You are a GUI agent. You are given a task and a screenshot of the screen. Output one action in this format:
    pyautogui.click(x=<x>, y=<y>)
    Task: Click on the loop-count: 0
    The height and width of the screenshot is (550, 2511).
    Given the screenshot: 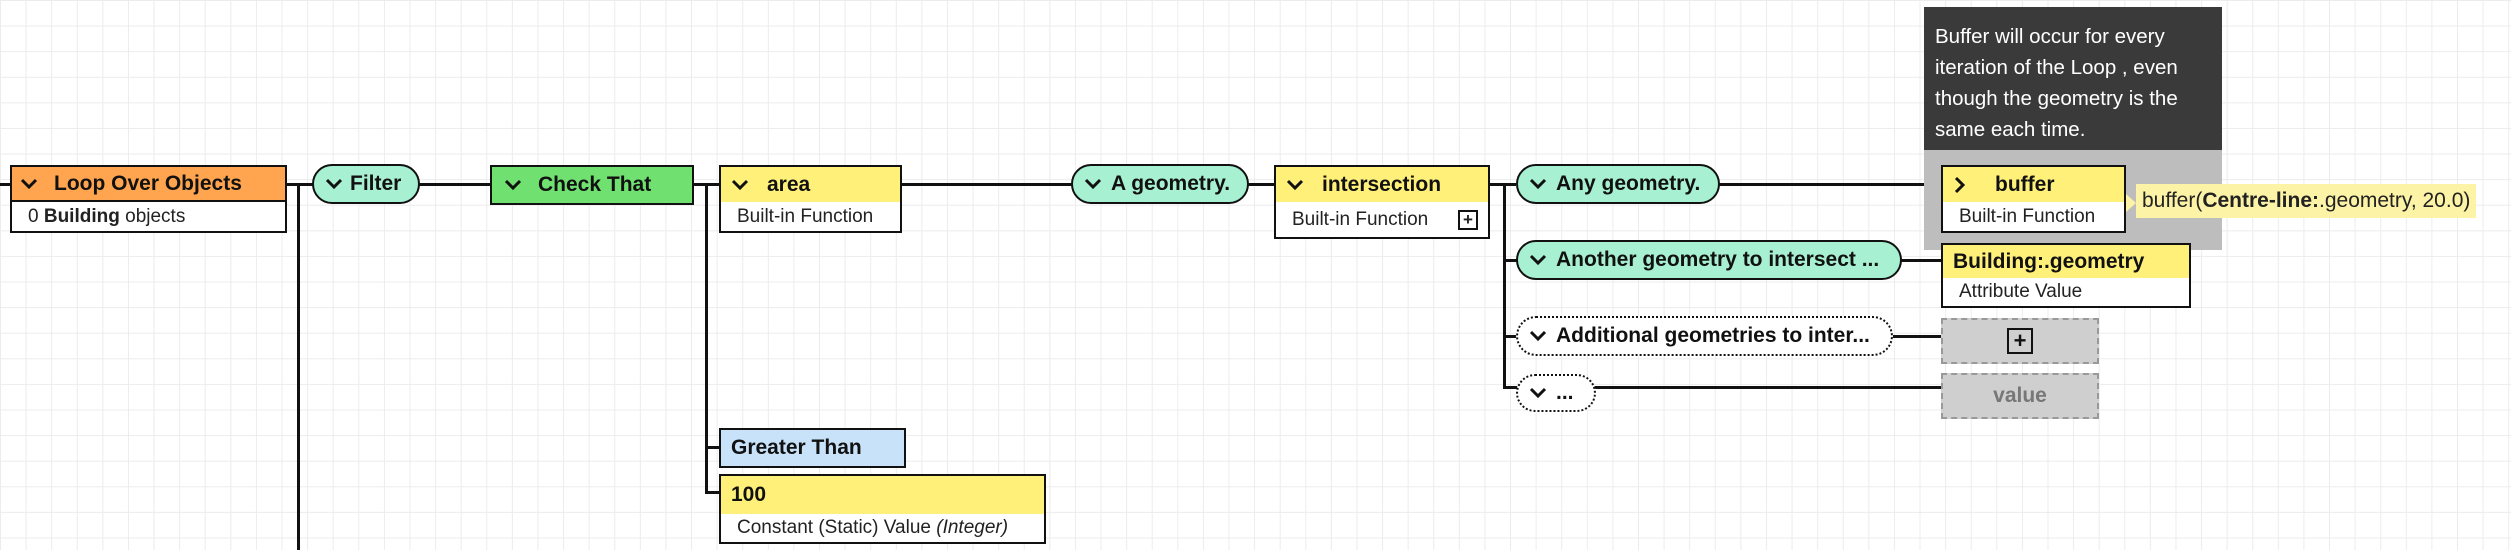 What is the action you would take?
    pyautogui.click(x=33, y=216)
    